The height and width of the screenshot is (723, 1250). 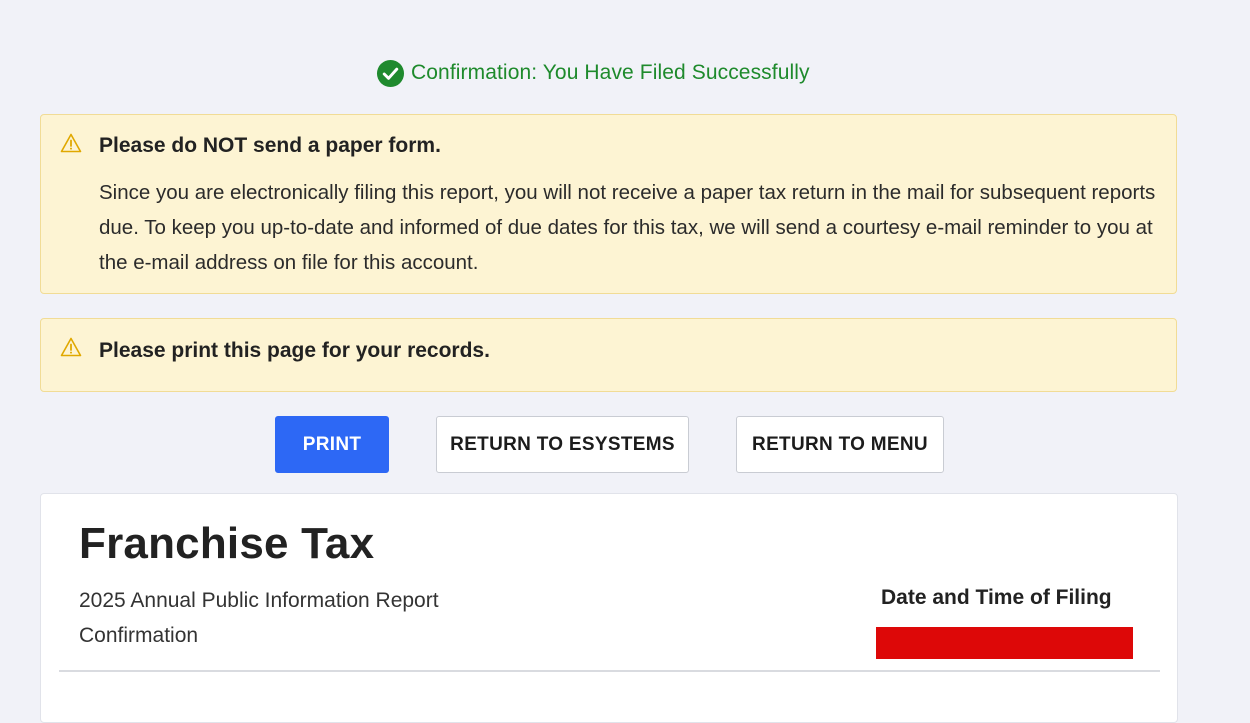 I want to click on redacted-filing-date, so click(x=1004, y=643).